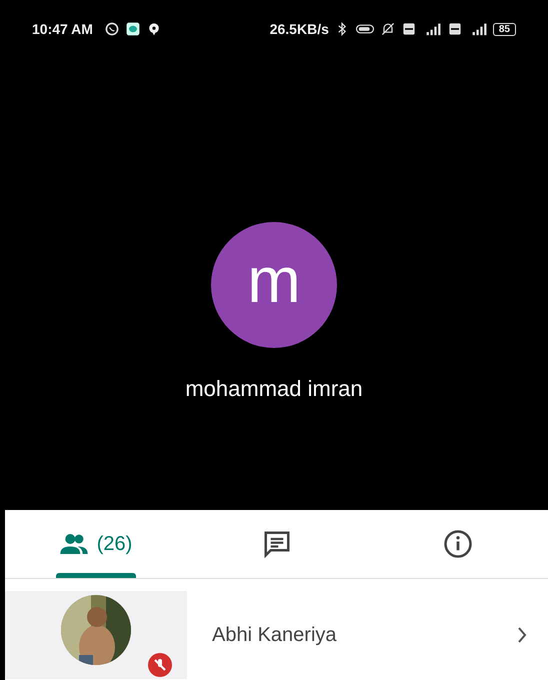 The height and width of the screenshot is (680, 548). What do you see at coordinates (274, 285) in the screenshot?
I see `speaker-avatar: m` at bounding box center [274, 285].